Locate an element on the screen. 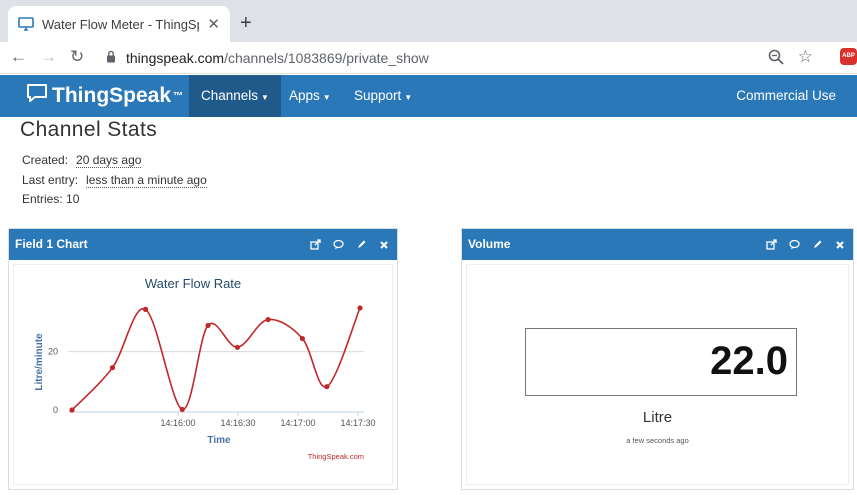 The height and width of the screenshot is (495, 857). x-tick-label: 14:17:00 is located at coordinates (297, 423).